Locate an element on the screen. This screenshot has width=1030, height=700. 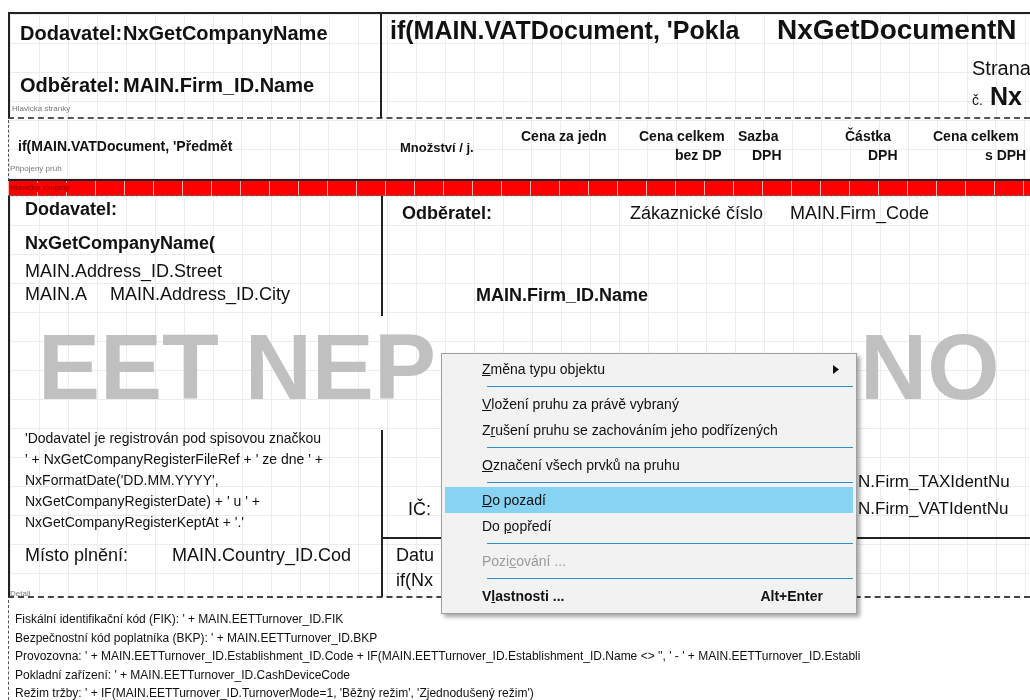
report-field: MAIN.Country_ID.Cod is located at coordinates (262, 555).